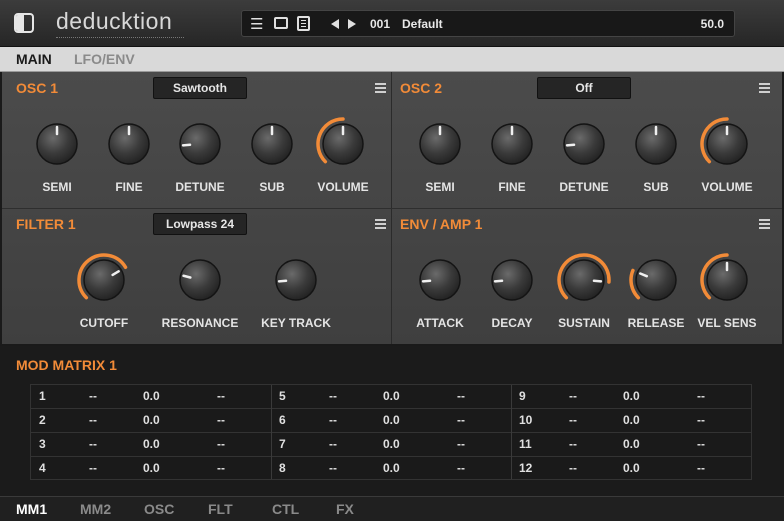  Describe the element at coordinates (512, 146) in the screenshot. I see `osc2-fine-knob` at that location.